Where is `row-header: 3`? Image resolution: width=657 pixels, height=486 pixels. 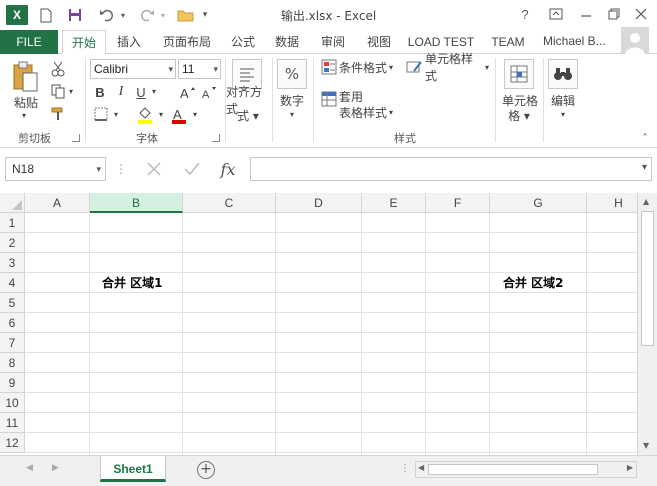 row-header: 3 is located at coordinates (12, 263).